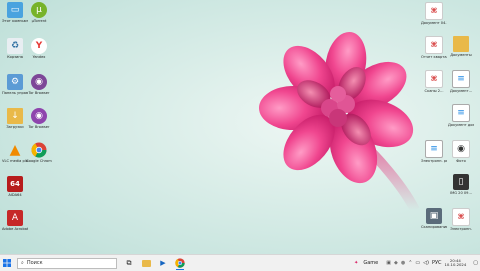  What do you see at coordinates (461, 182) in the screenshot?
I see `image-thumbnail-icon: ▯` at bounding box center [461, 182].